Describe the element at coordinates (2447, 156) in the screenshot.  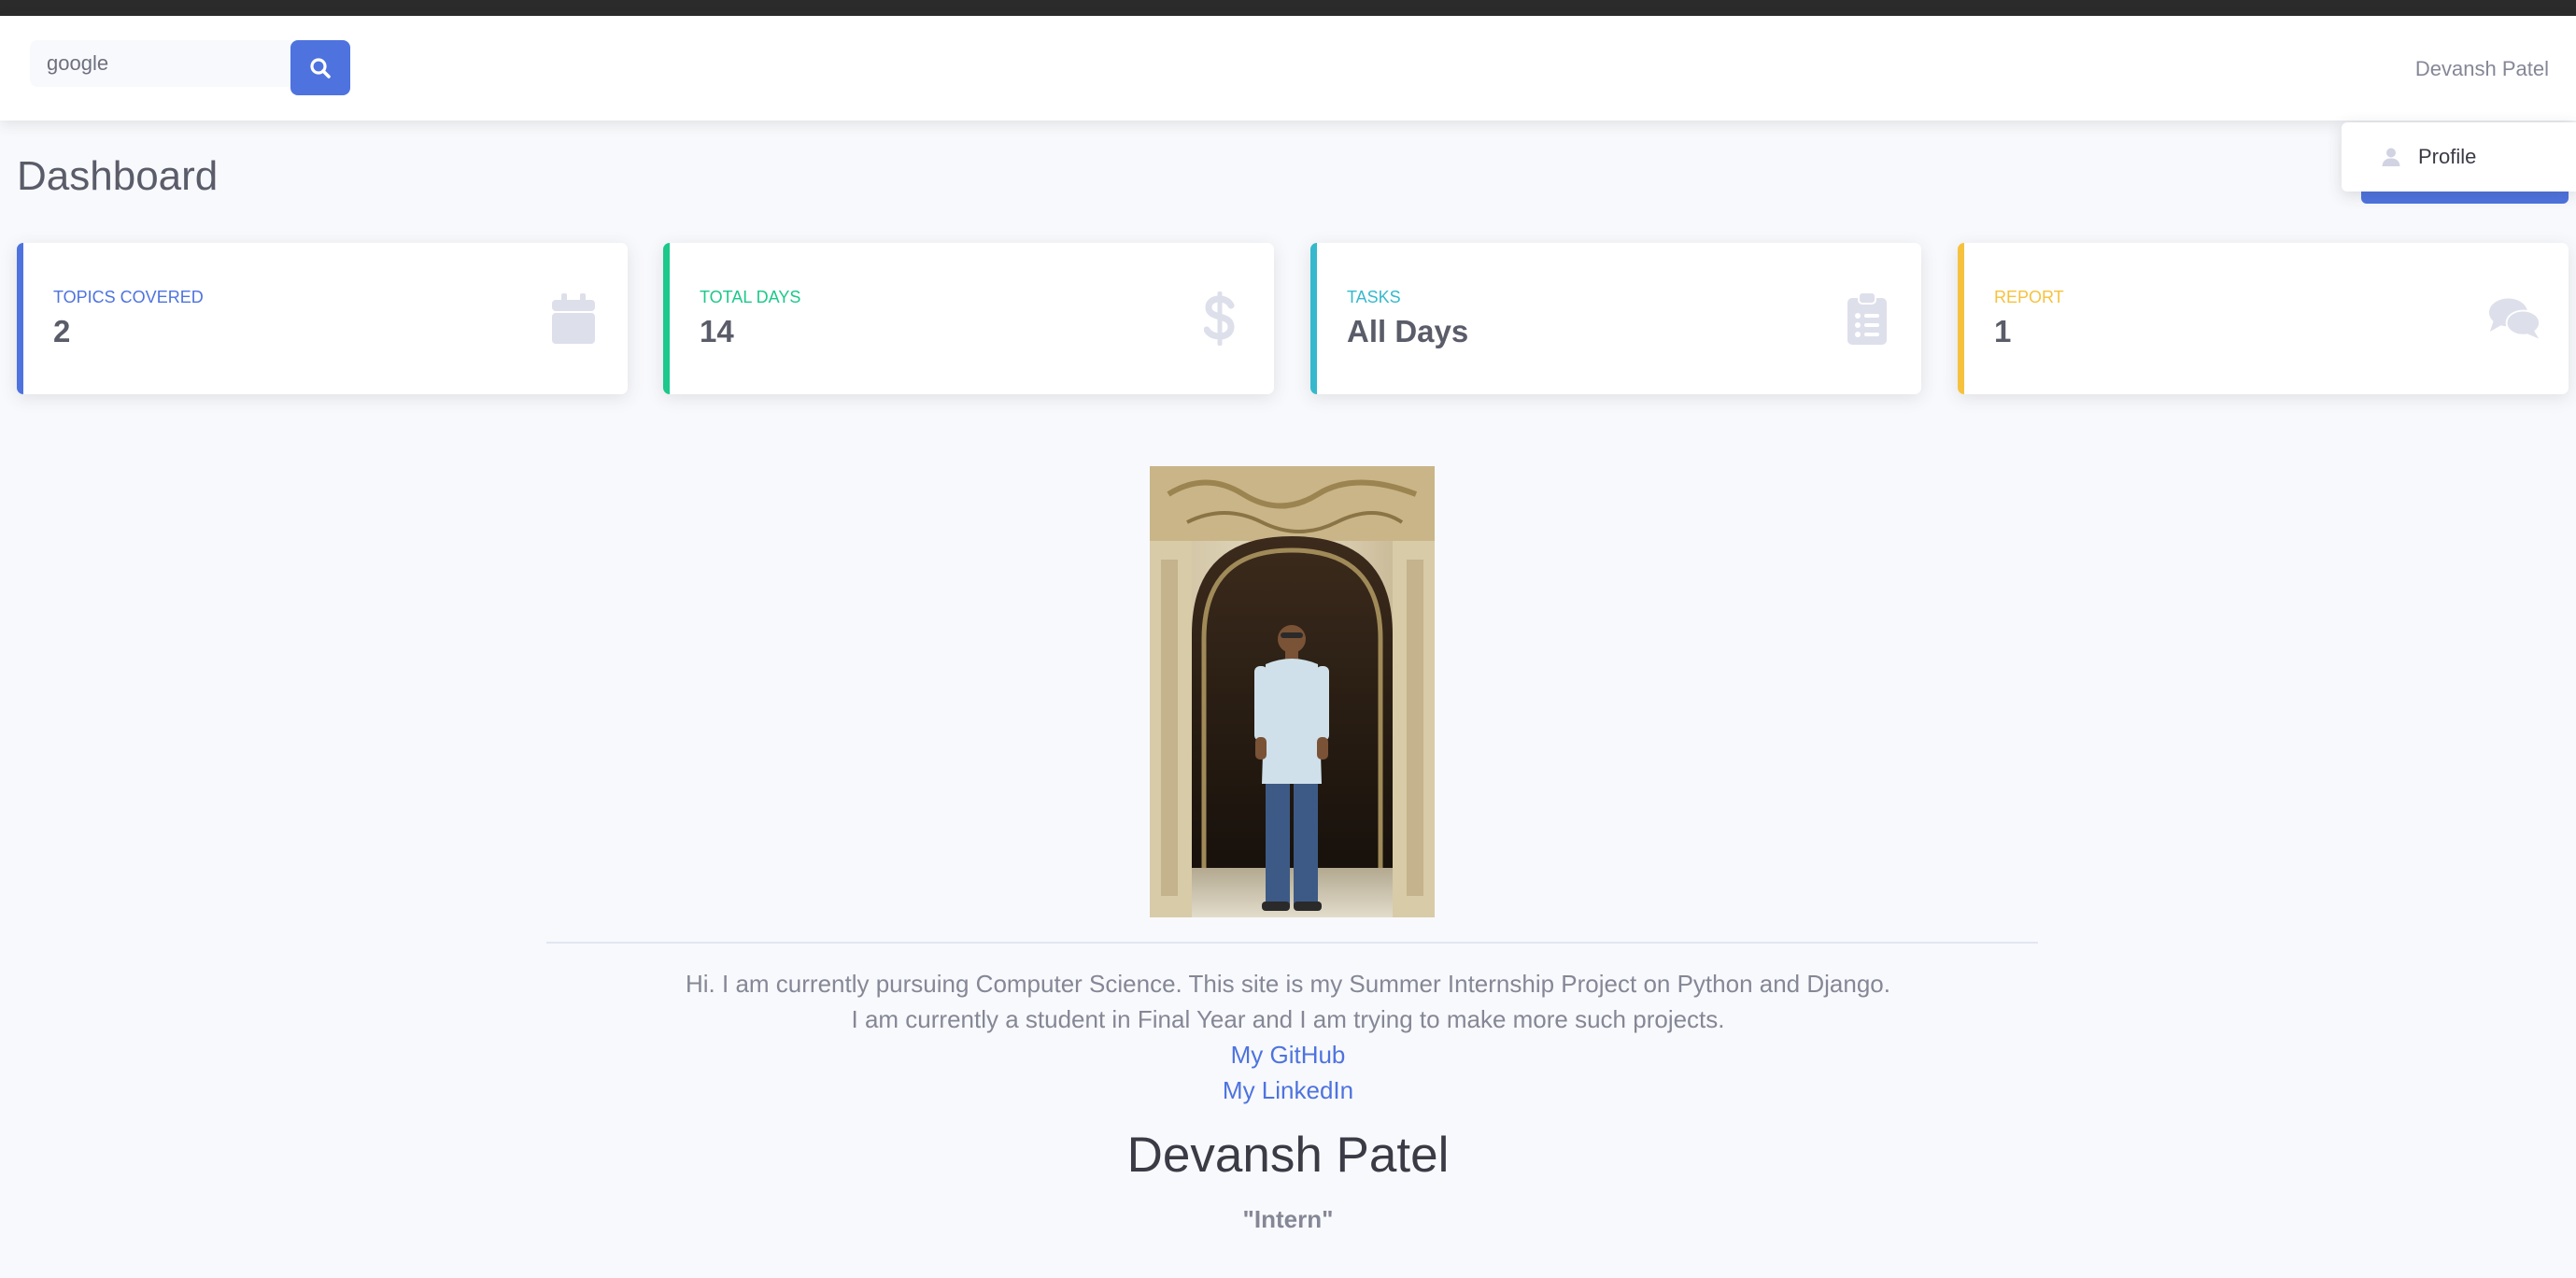
I see `dropdown-item-label: Profile` at that location.